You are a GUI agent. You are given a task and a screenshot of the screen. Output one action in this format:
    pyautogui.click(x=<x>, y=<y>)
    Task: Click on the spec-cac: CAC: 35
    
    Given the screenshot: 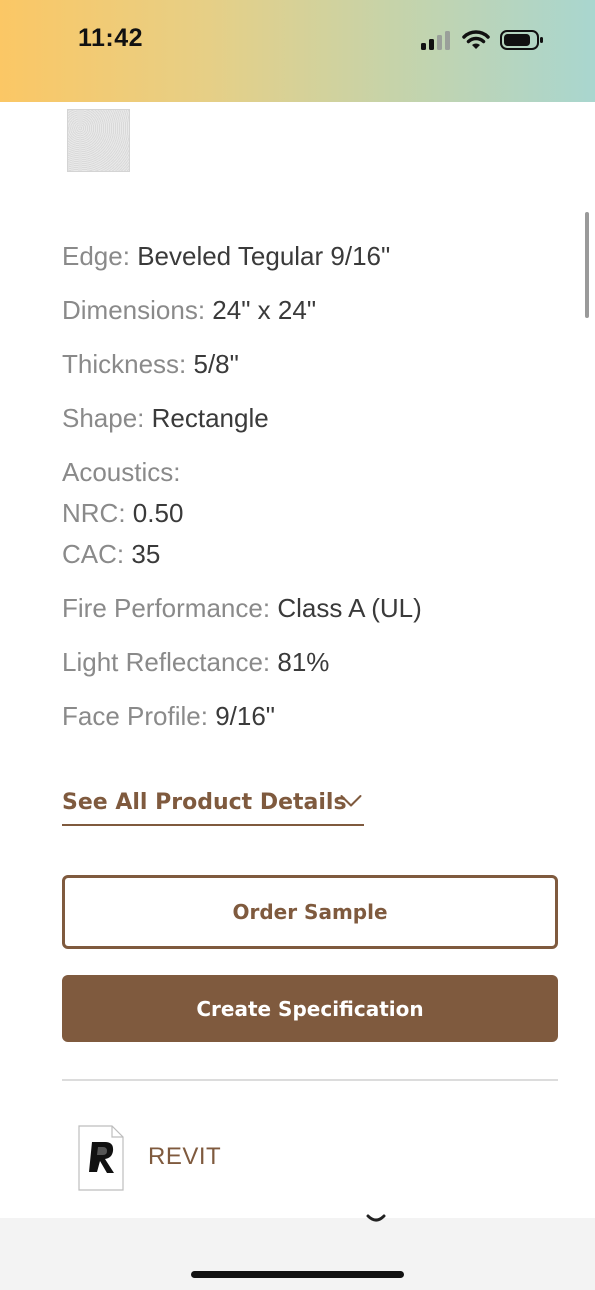 What is the action you would take?
    pyautogui.click(x=111, y=554)
    